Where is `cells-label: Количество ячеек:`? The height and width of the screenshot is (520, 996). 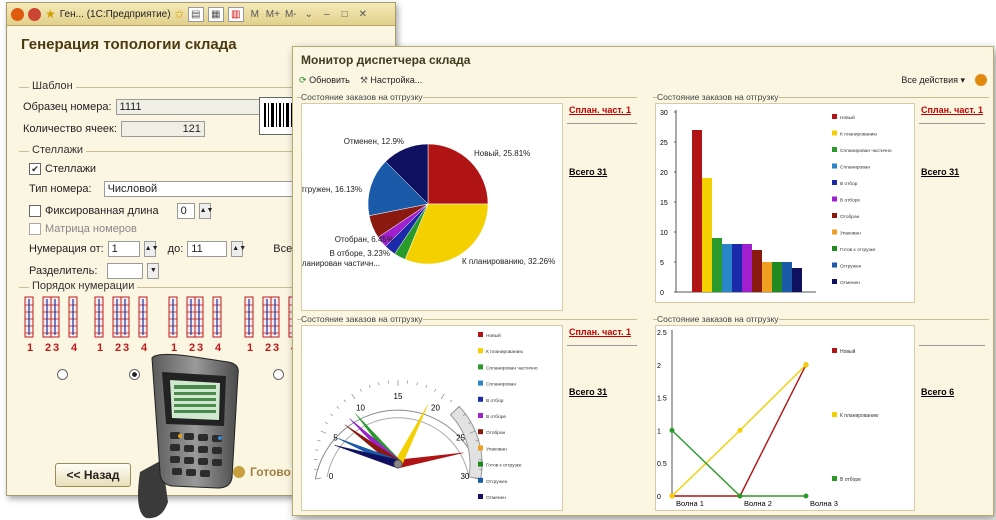 cells-label: Количество ячеек: is located at coordinates (70, 129).